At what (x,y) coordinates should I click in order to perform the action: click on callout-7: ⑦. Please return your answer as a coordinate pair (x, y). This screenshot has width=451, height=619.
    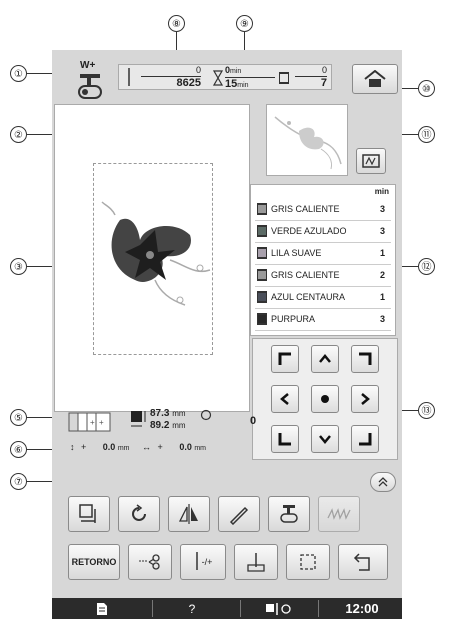
    Looking at the image, I should click on (18, 481).